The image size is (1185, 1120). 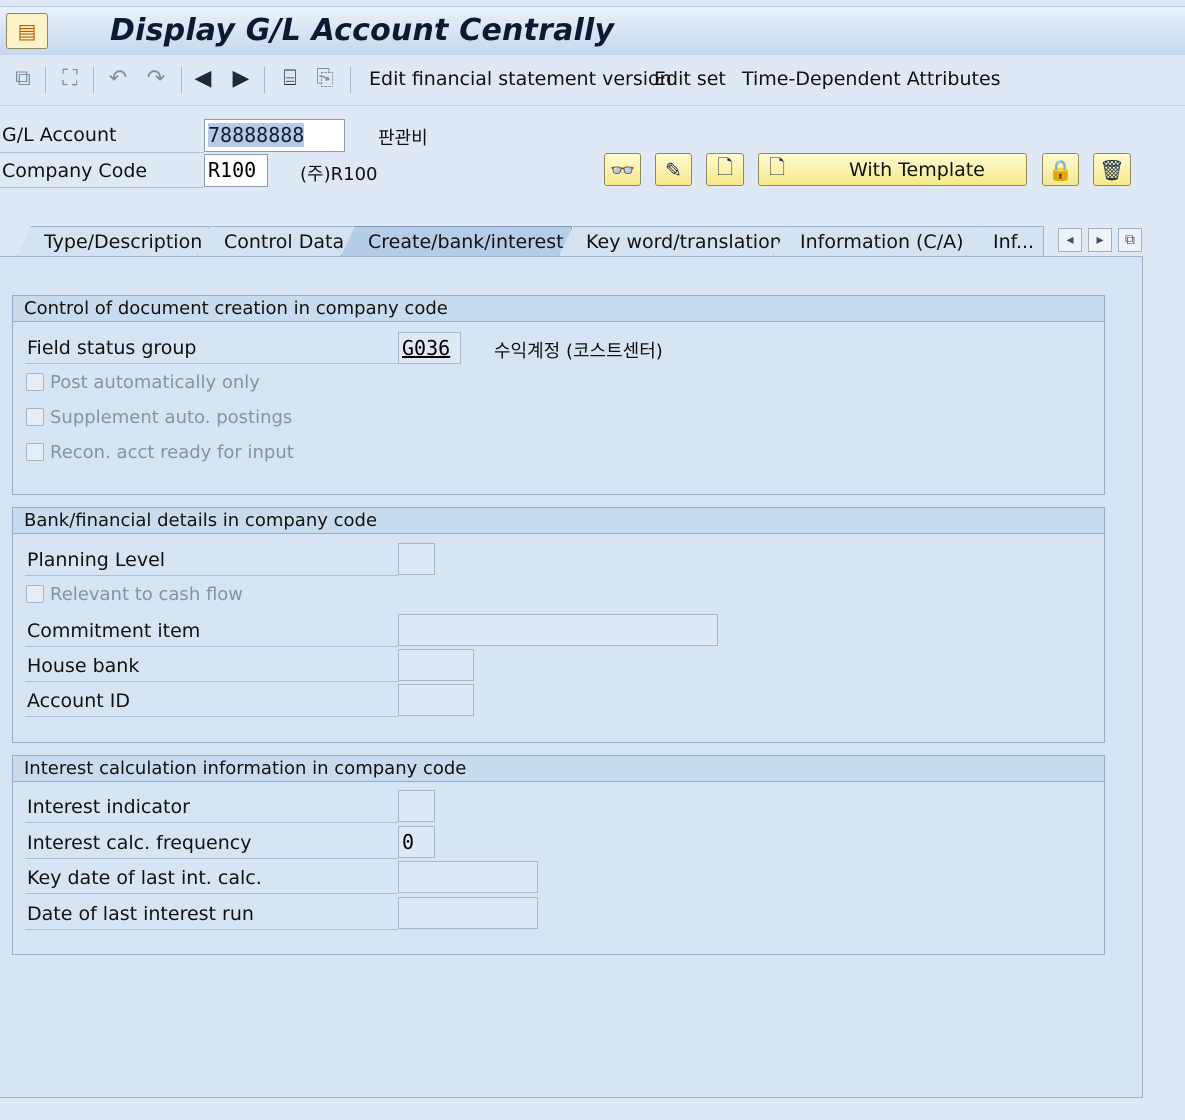 What do you see at coordinates (325, 79) in the screenshot?
I see `display-company-code-icon: ⎘` at bounding box center [325, 79].